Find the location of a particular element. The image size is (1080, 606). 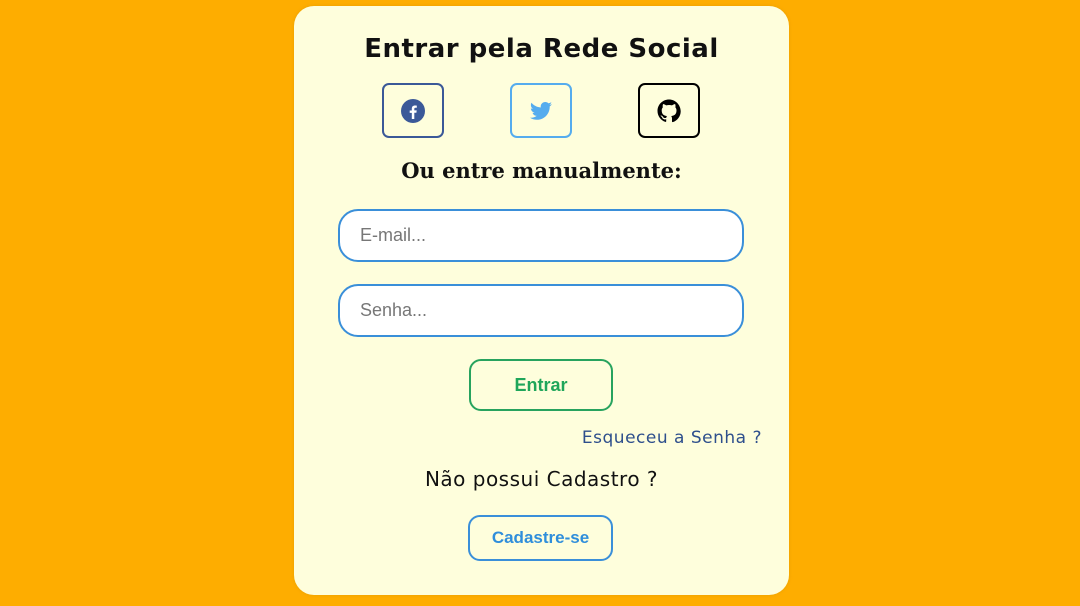

twitter-icon is located at coordinates (541, 111).